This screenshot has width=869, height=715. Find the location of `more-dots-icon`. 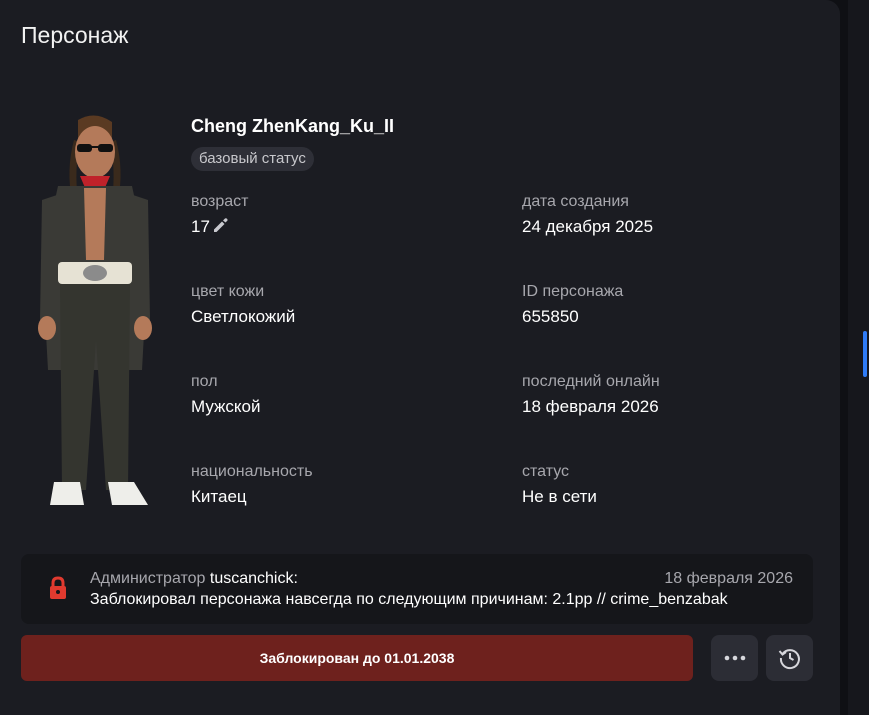

more-dots-icon is located at coordinates (734, 658).